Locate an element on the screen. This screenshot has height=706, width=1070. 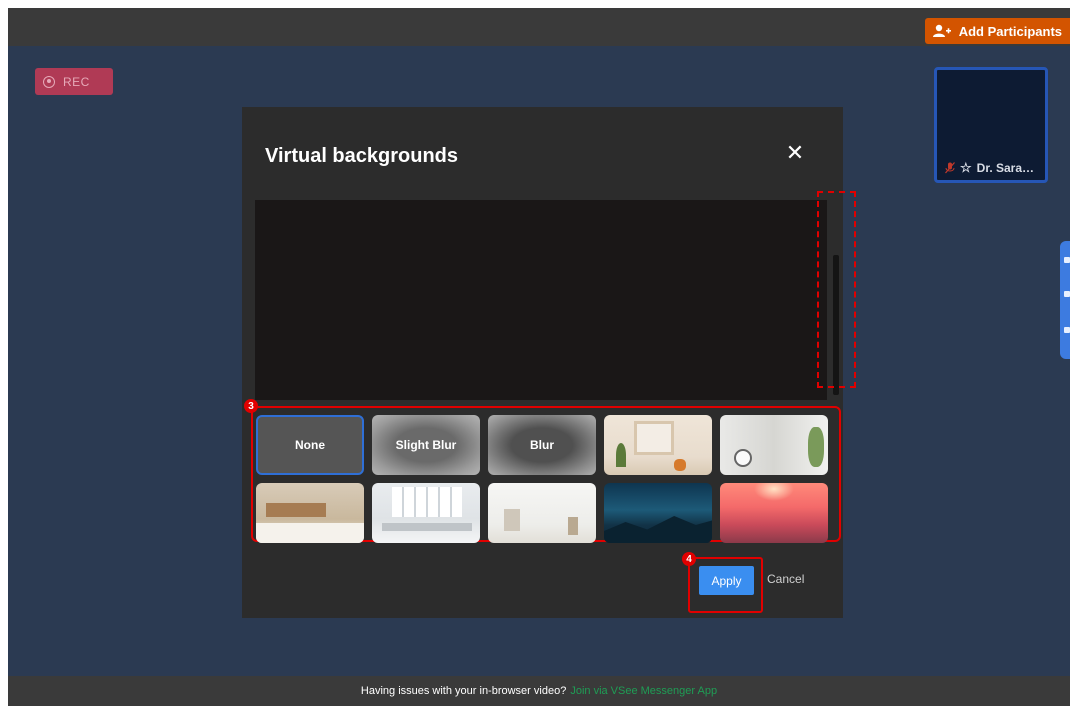
background-option-night-mountains is located at coordinates (658, 513).